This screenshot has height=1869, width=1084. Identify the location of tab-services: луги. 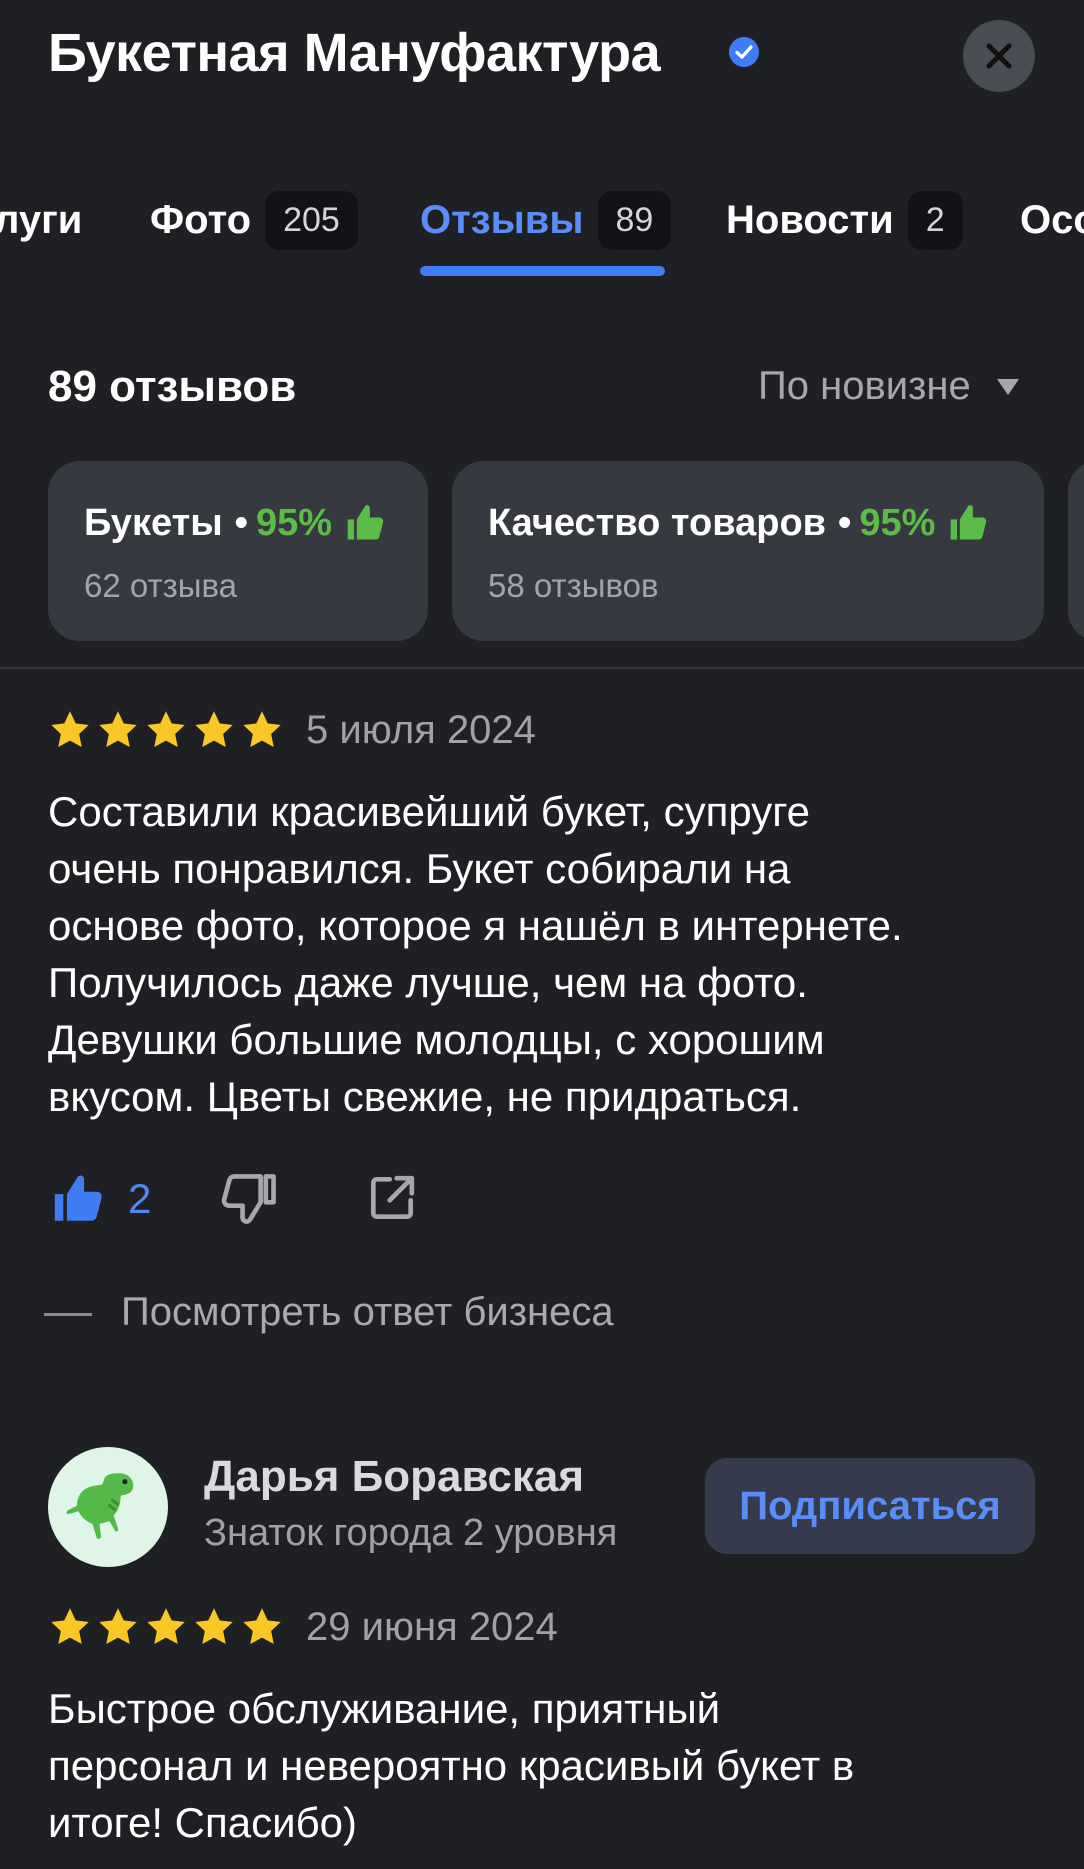
(41, 220).